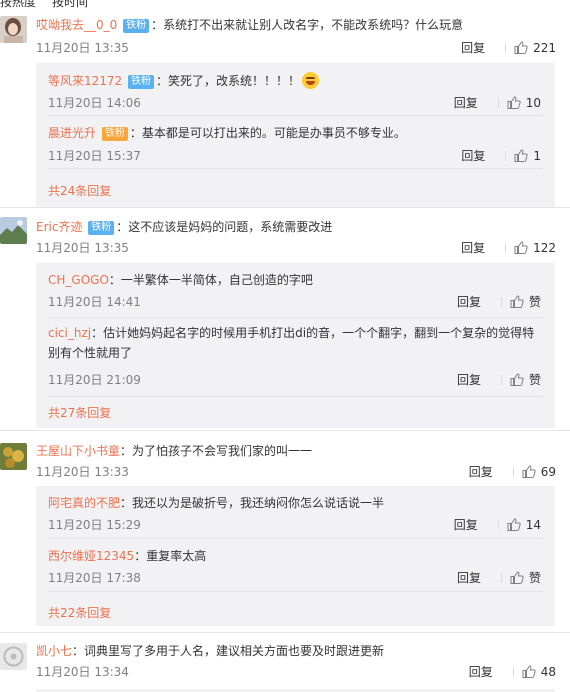 This screenshot has height=692, width=570. What do you see at coordinates (534, 380) in the screenshot?
I see `like-count: 赞` at bounding box center [534, 380].